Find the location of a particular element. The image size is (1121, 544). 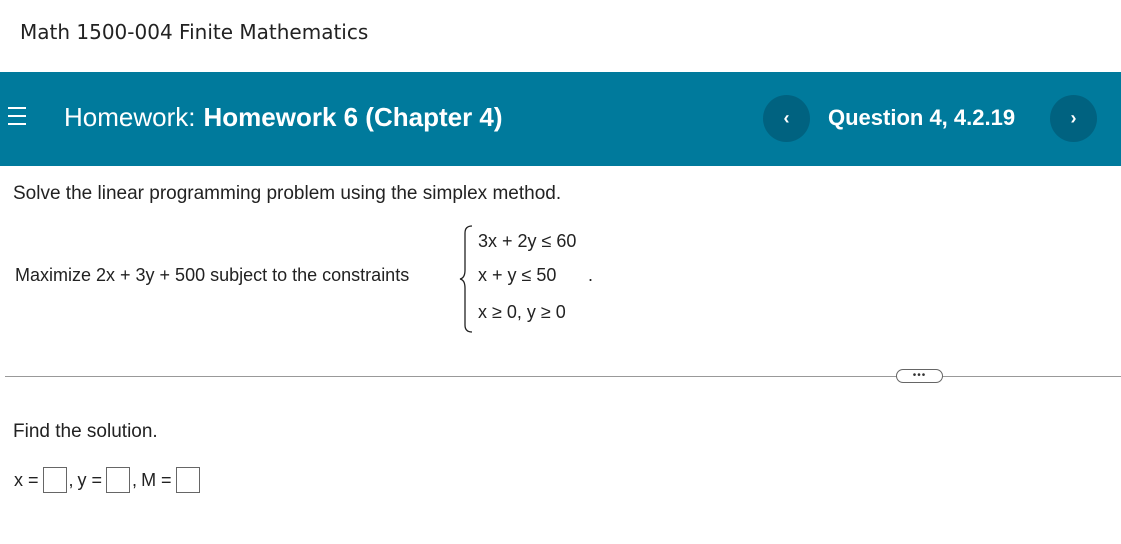

answer-prompt: Find the solution. is located at coordinates (85, 431).